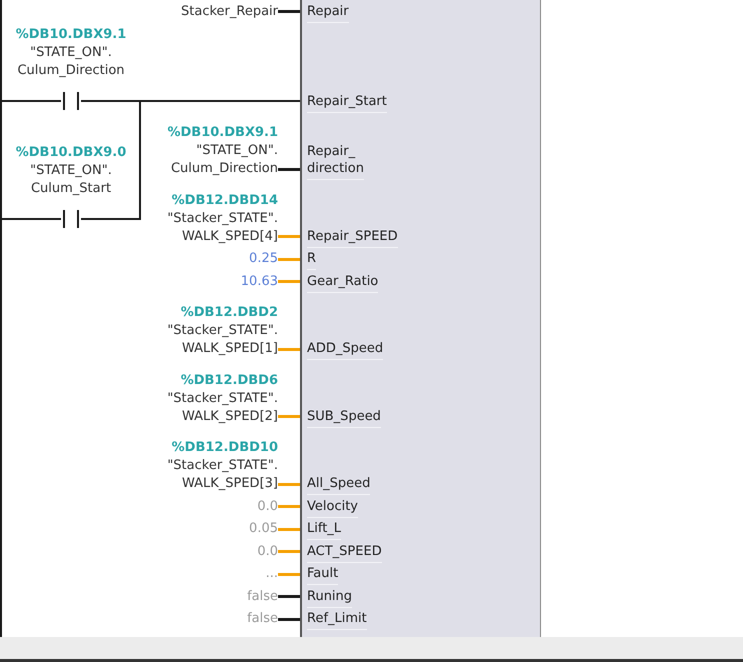  Describe the element at coordinates (332, 508) in the screenshot. I see `pin-label: Velocity` at that location.